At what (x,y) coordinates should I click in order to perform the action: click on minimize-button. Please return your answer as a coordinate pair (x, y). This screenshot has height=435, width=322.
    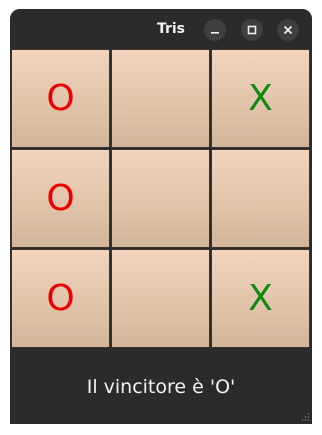
    Looking at the image, I should click on (215, 30).